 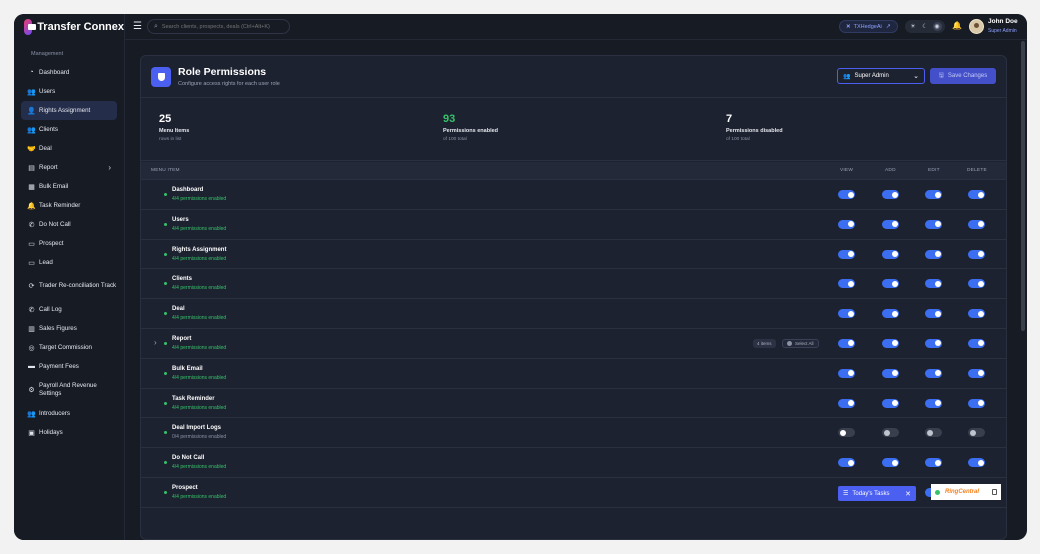 What do you see at coordinates (890, 170) in the screenshot?
I see `column-header-add: ADD` at bounding box center [890, 170].